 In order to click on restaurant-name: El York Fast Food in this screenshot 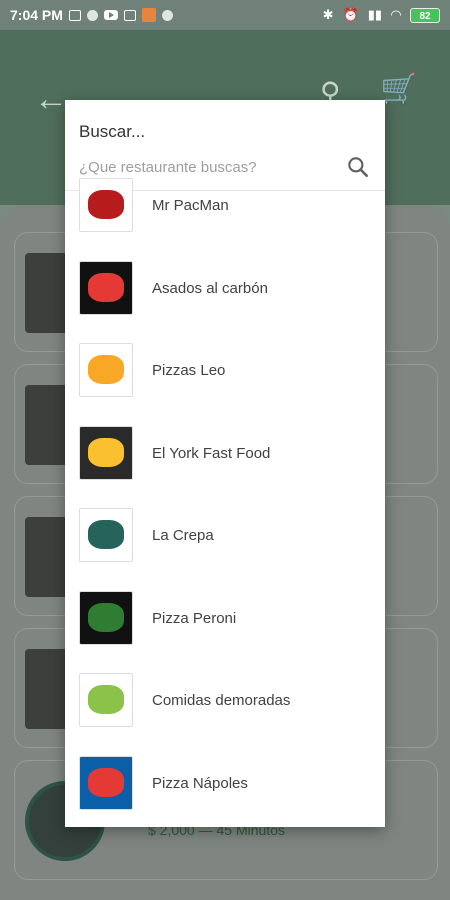, I will do `click(211, 453)`.